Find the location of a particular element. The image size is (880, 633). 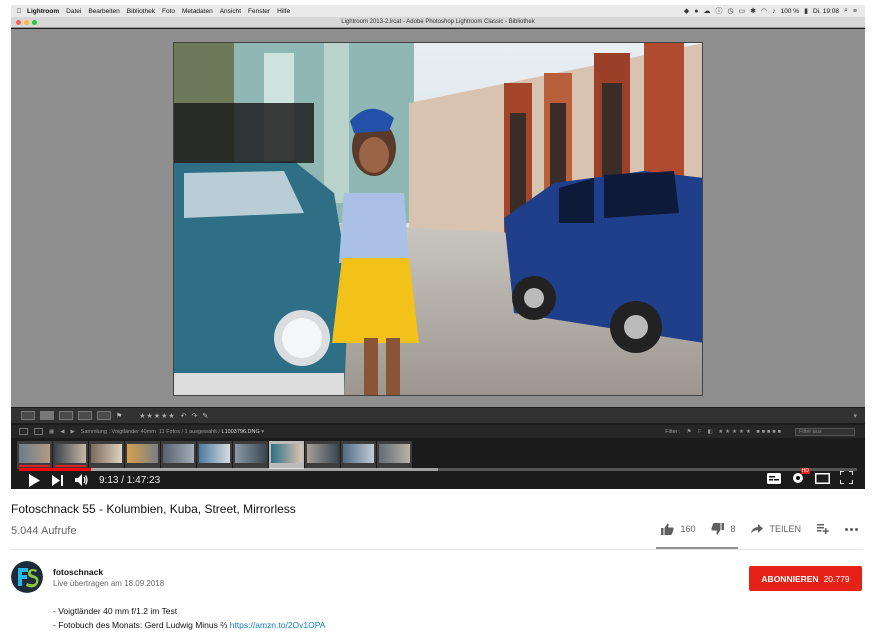

like-count: 160 is located at coordinates (688, 529).